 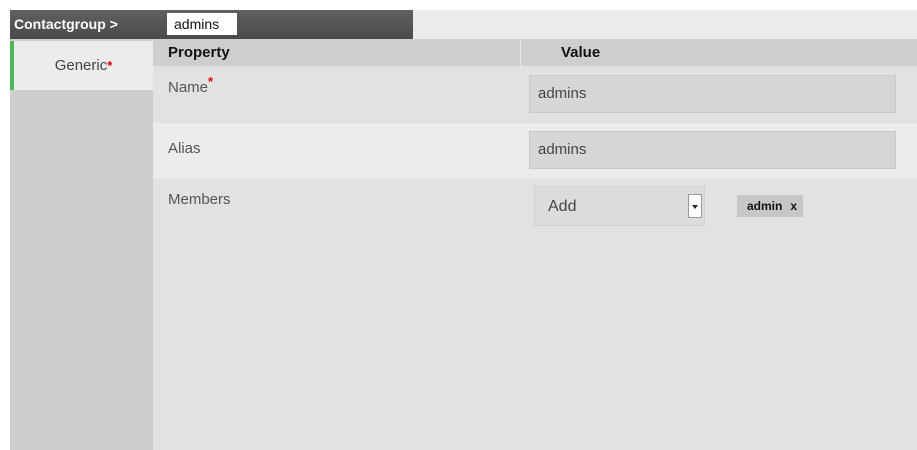 I want to click on dropdown-arrow-icon, so click(x=695, y=206).